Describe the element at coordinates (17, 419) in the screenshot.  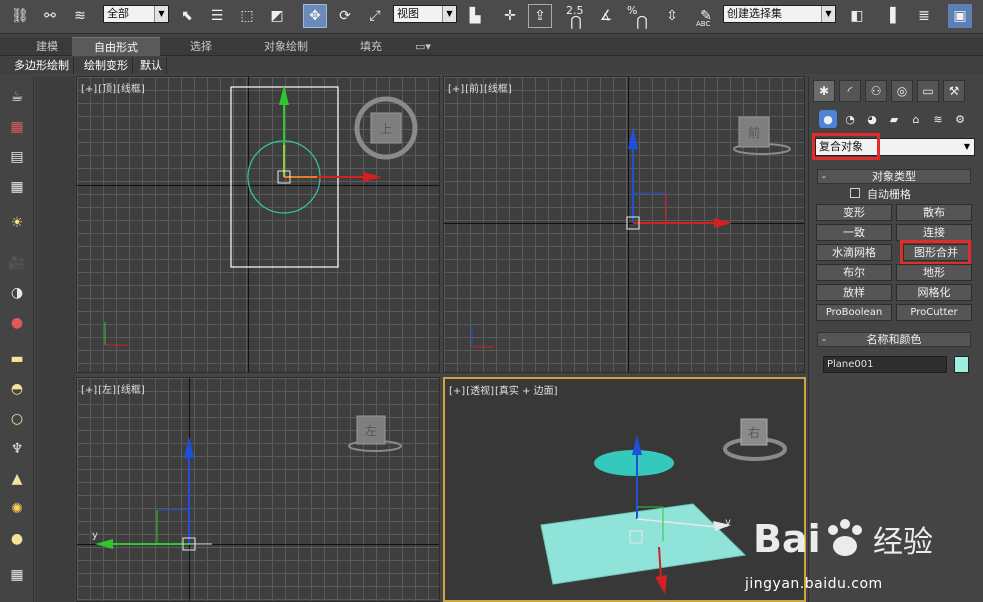
I see `sphere-icon: ○` at that location.